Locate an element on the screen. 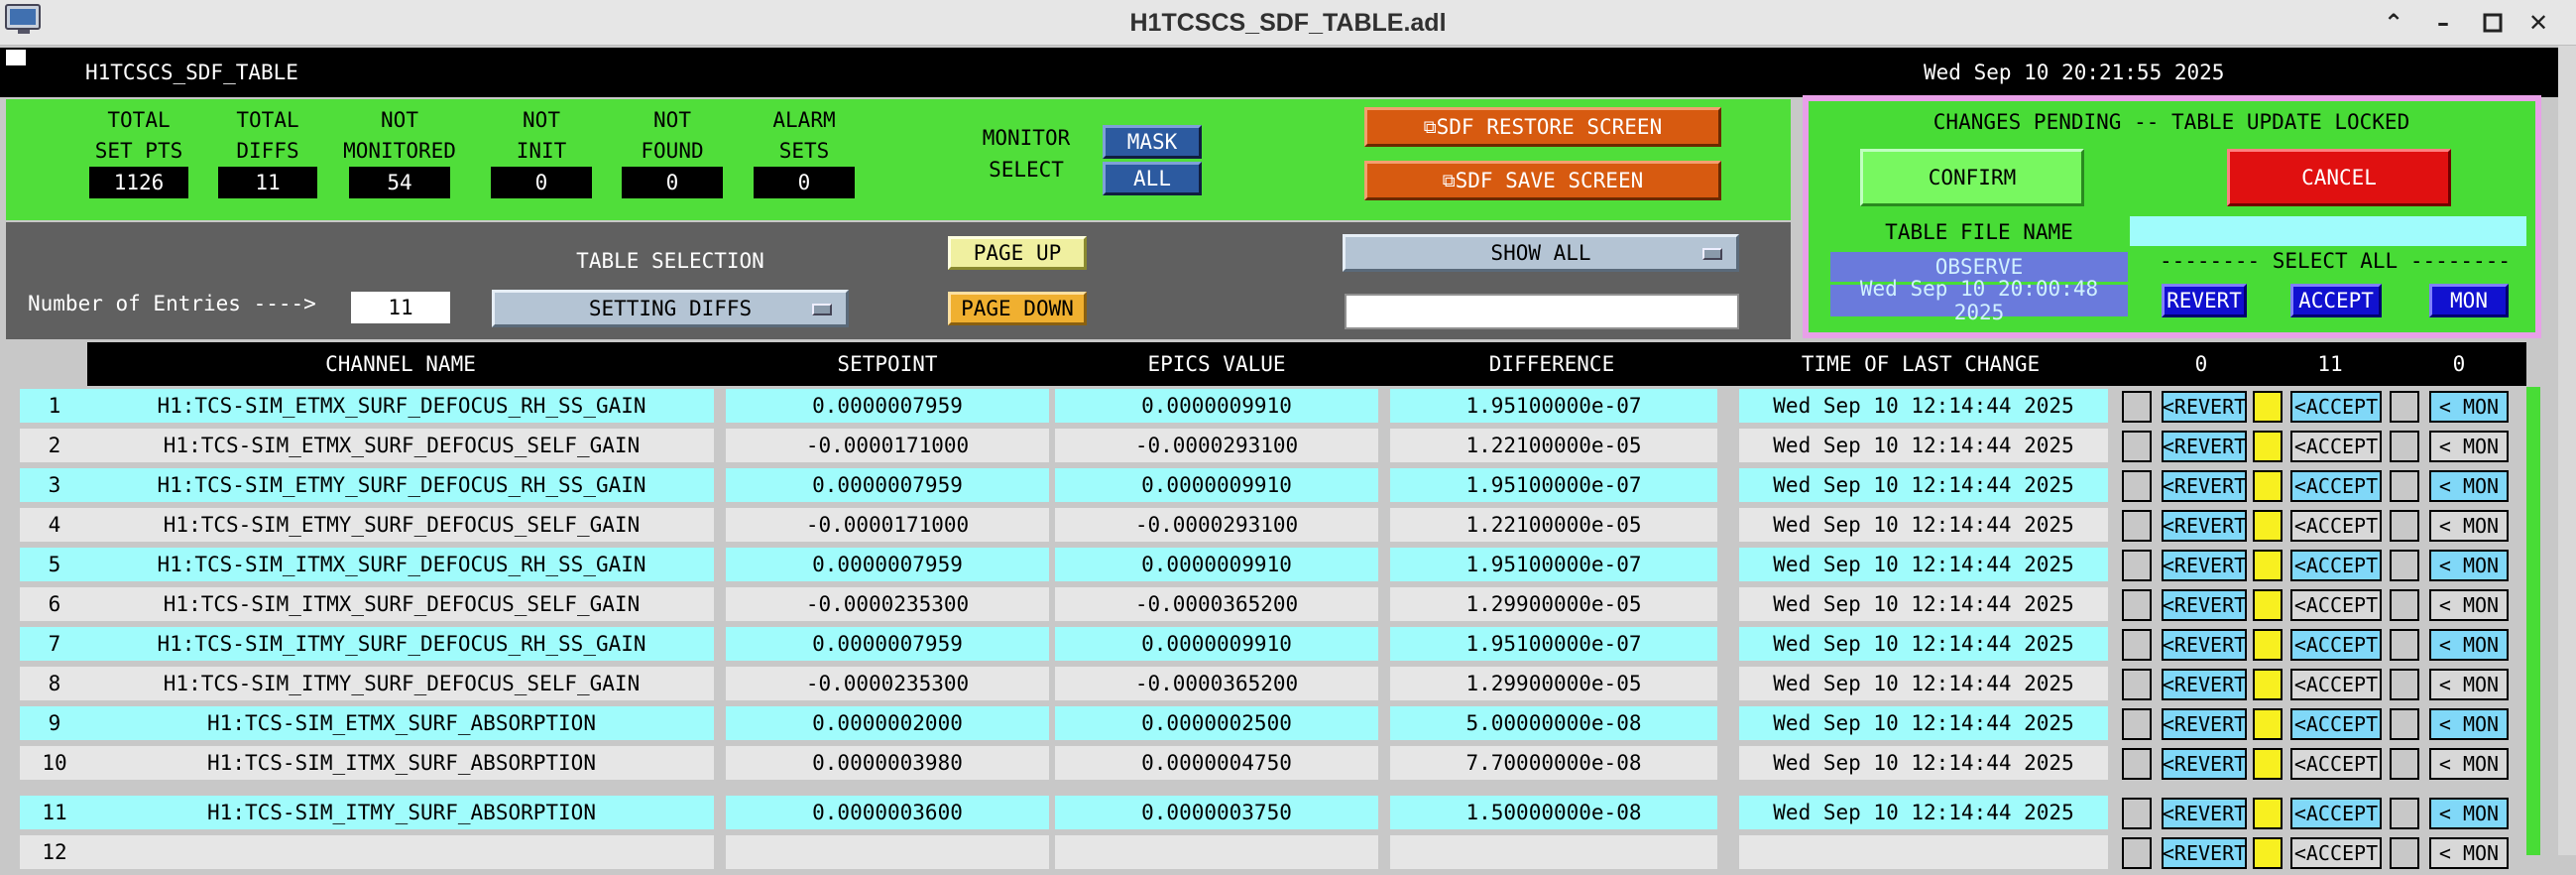  sdf-restore-screen-button: ⧉ SDF RESTORE SCREEN is located at coordinates (1542, 127).